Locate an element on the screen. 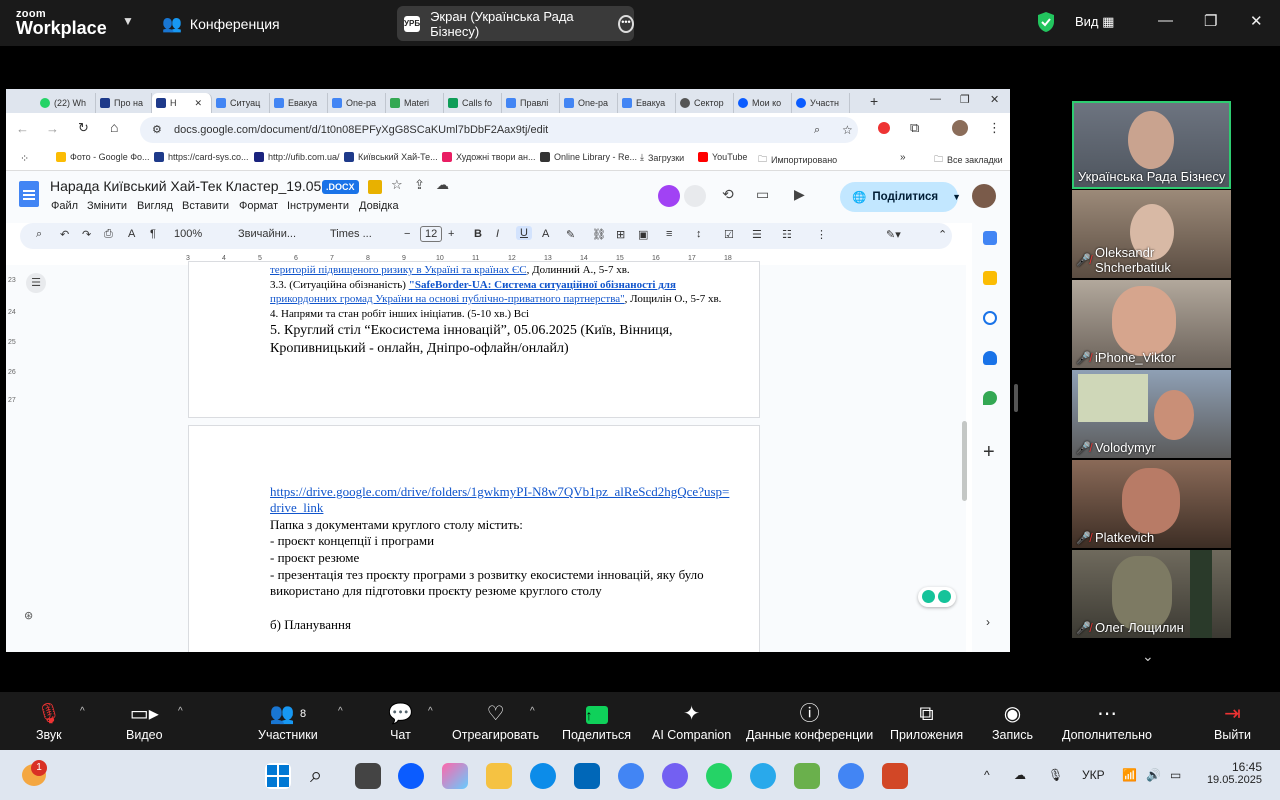  copilot-icon is located at coordinates (455, 776).